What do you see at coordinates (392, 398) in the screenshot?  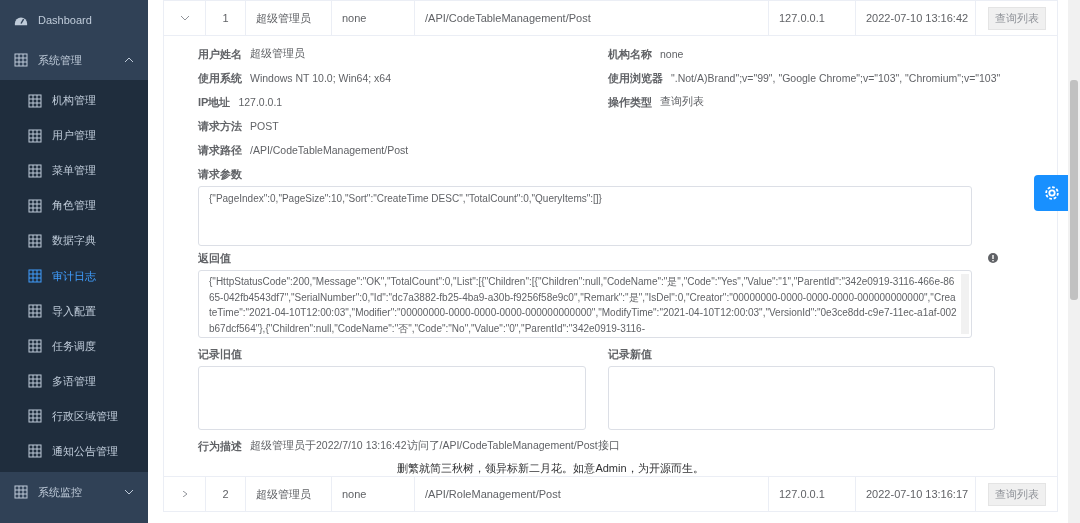 I see `old-value-field` at bounding box center [392, 398].